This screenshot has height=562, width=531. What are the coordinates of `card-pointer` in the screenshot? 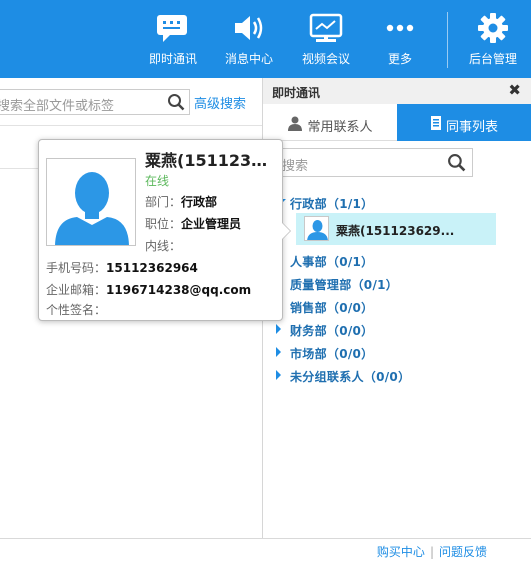 It's located at (286, 231).